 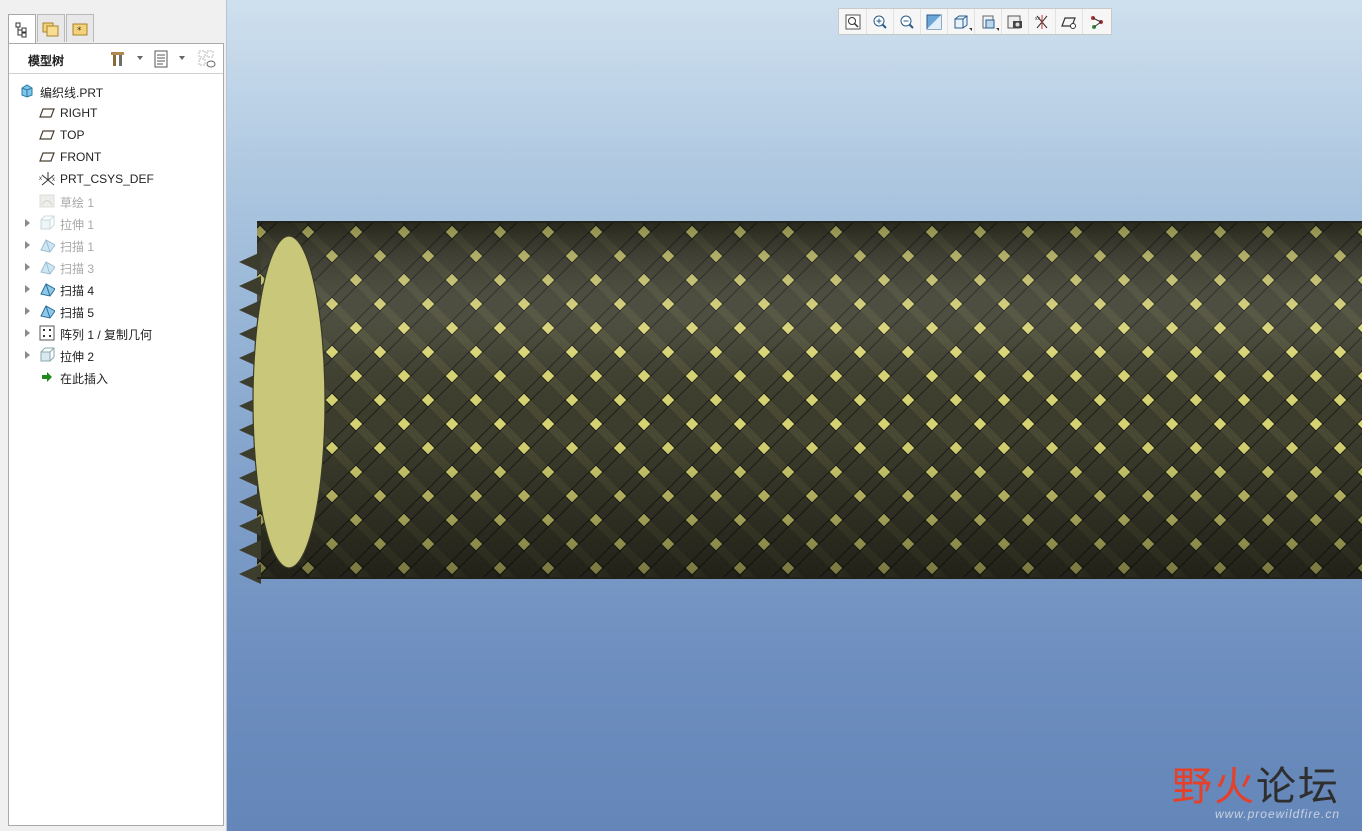 What do you see at coordinates (77, 357) in the screenshot?
I see `tree-item-label: 拉伸 2` at bounding box center [77, 357].